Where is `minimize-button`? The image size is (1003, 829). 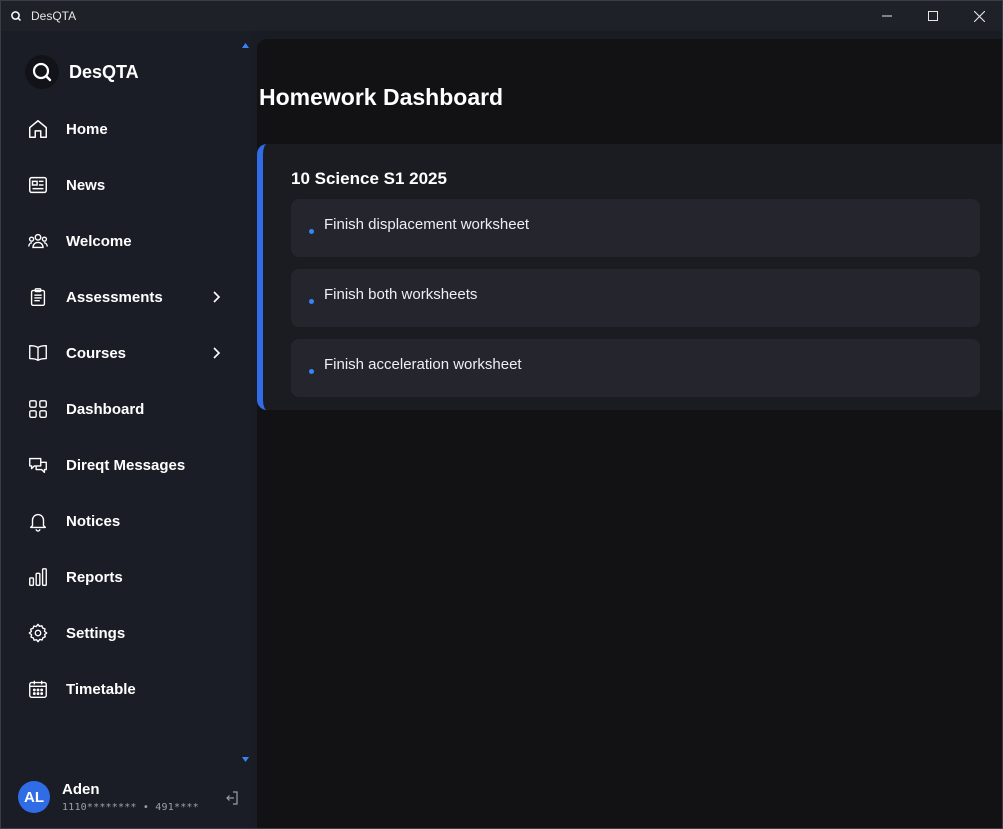
minimize-button is located at coordinates (887, 16).